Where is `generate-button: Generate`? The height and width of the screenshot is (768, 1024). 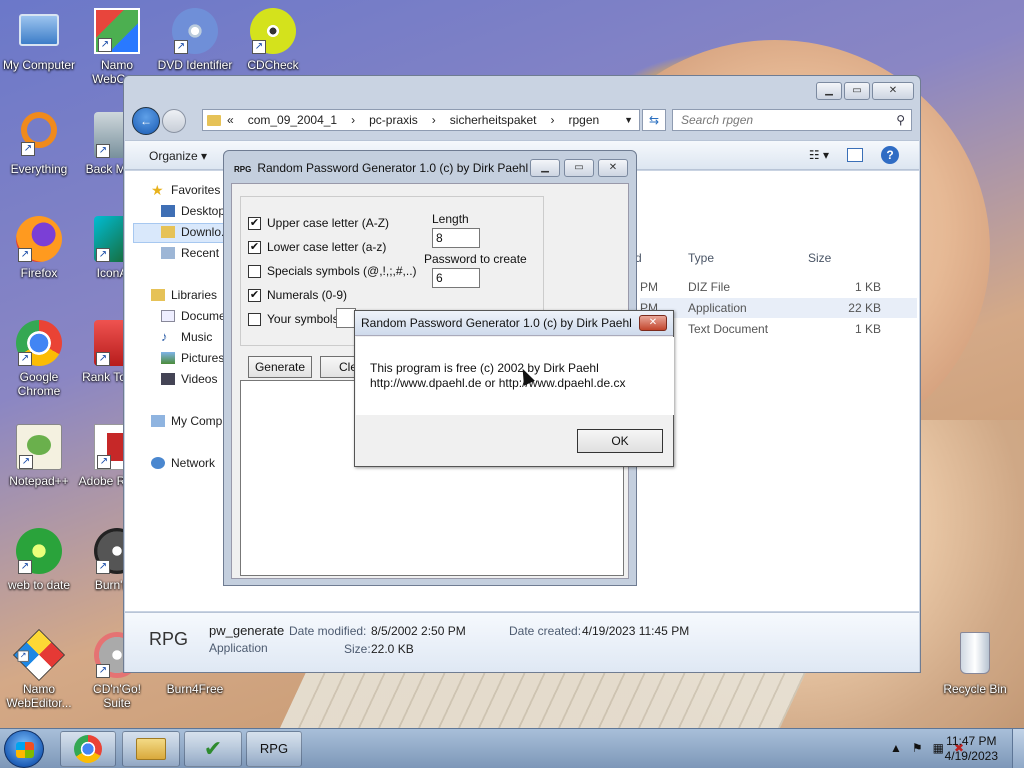 generate-button: Generate is located at coordinates (280, 367).